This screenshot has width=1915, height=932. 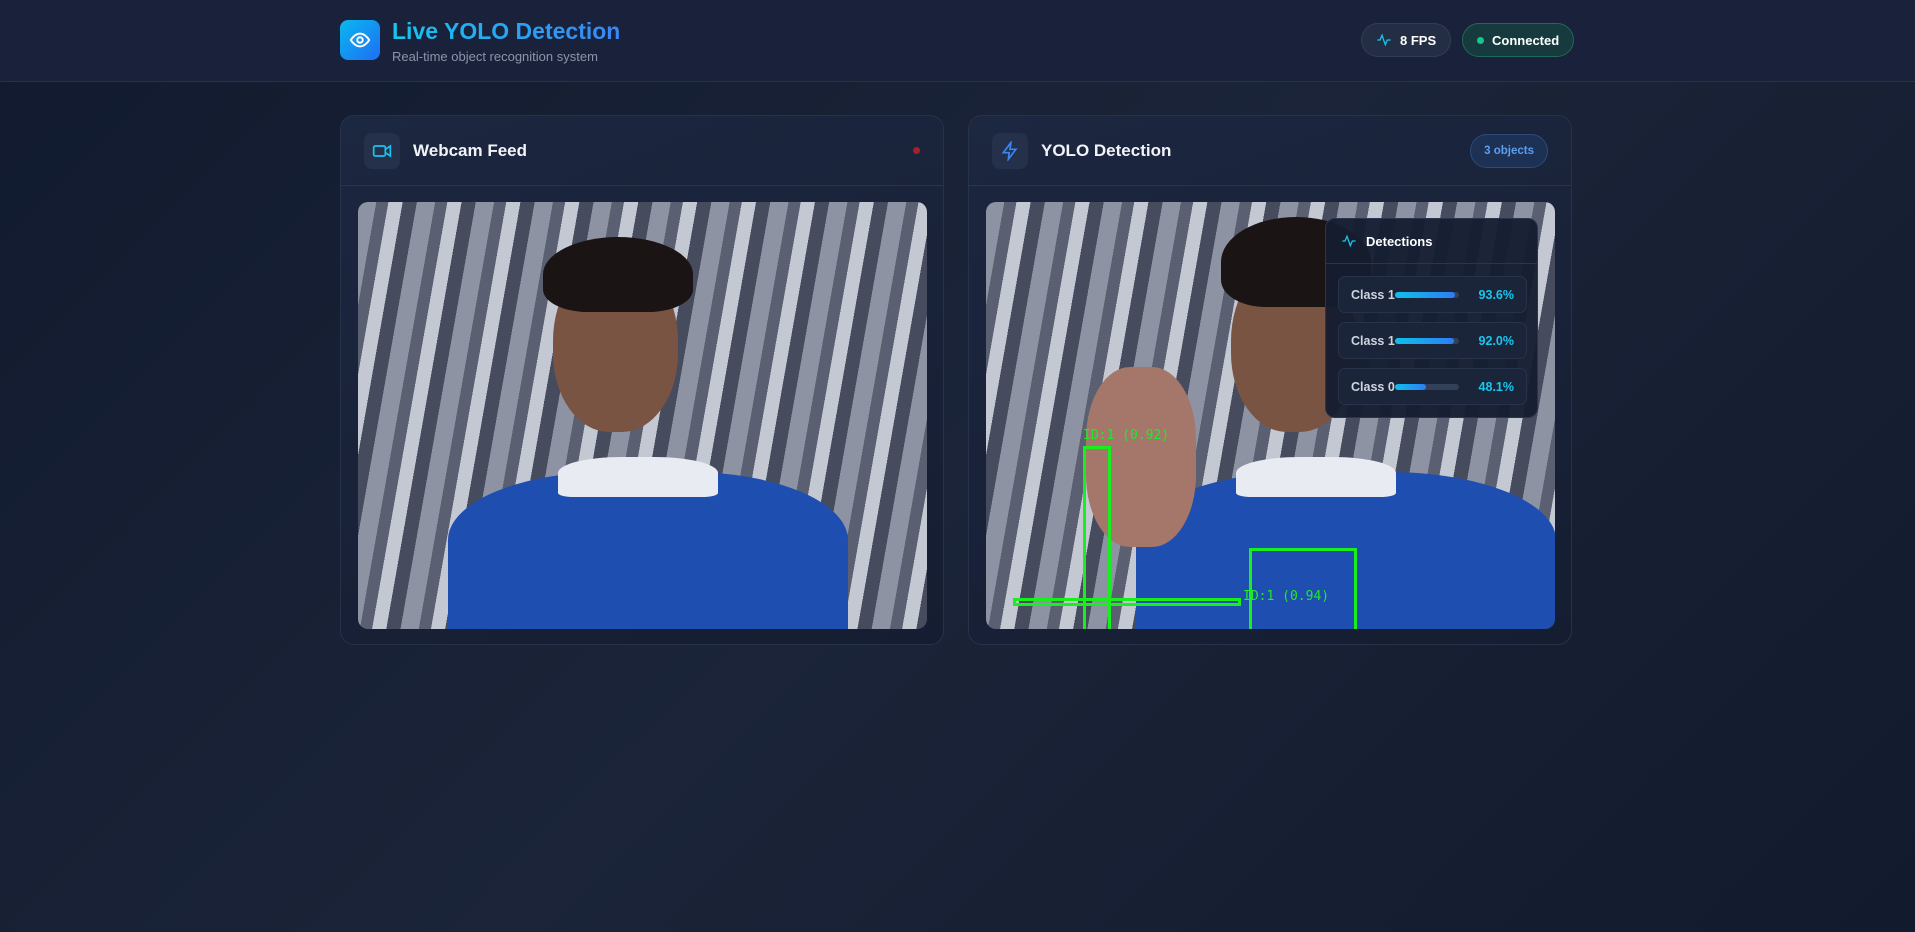 I want to click on app-title: Live YOLO Detection, so click(x=506, y=31).